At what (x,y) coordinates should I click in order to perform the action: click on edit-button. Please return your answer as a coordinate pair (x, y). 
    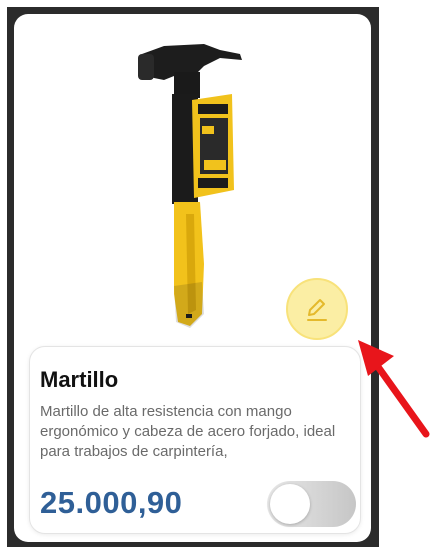
    Looking at the image, I should click on (317, 309).